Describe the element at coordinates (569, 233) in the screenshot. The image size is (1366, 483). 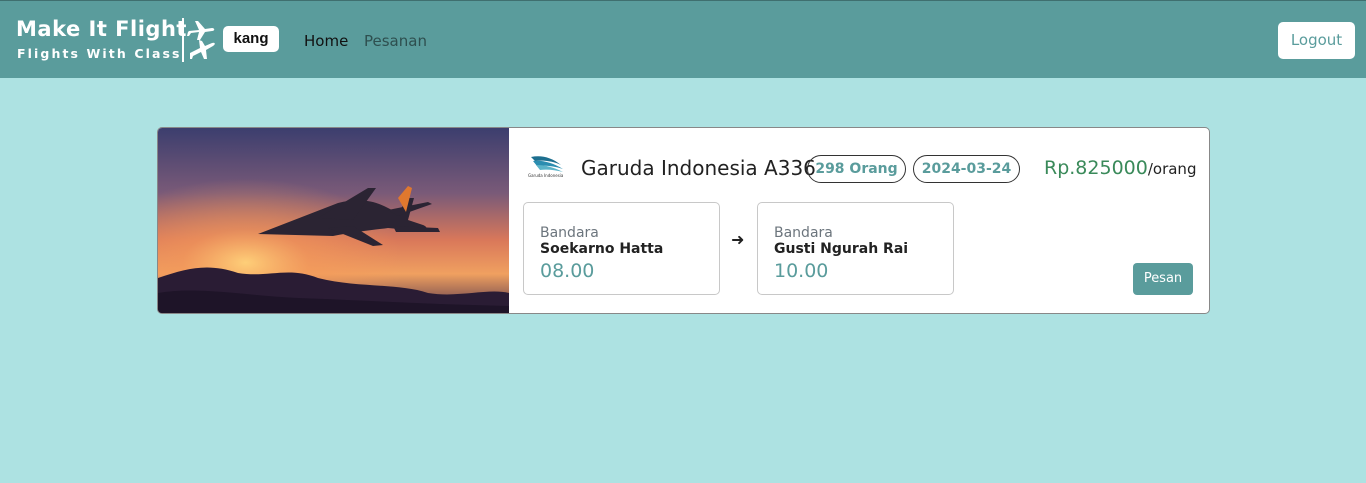
I see `departure-label: Bandara` at that location.